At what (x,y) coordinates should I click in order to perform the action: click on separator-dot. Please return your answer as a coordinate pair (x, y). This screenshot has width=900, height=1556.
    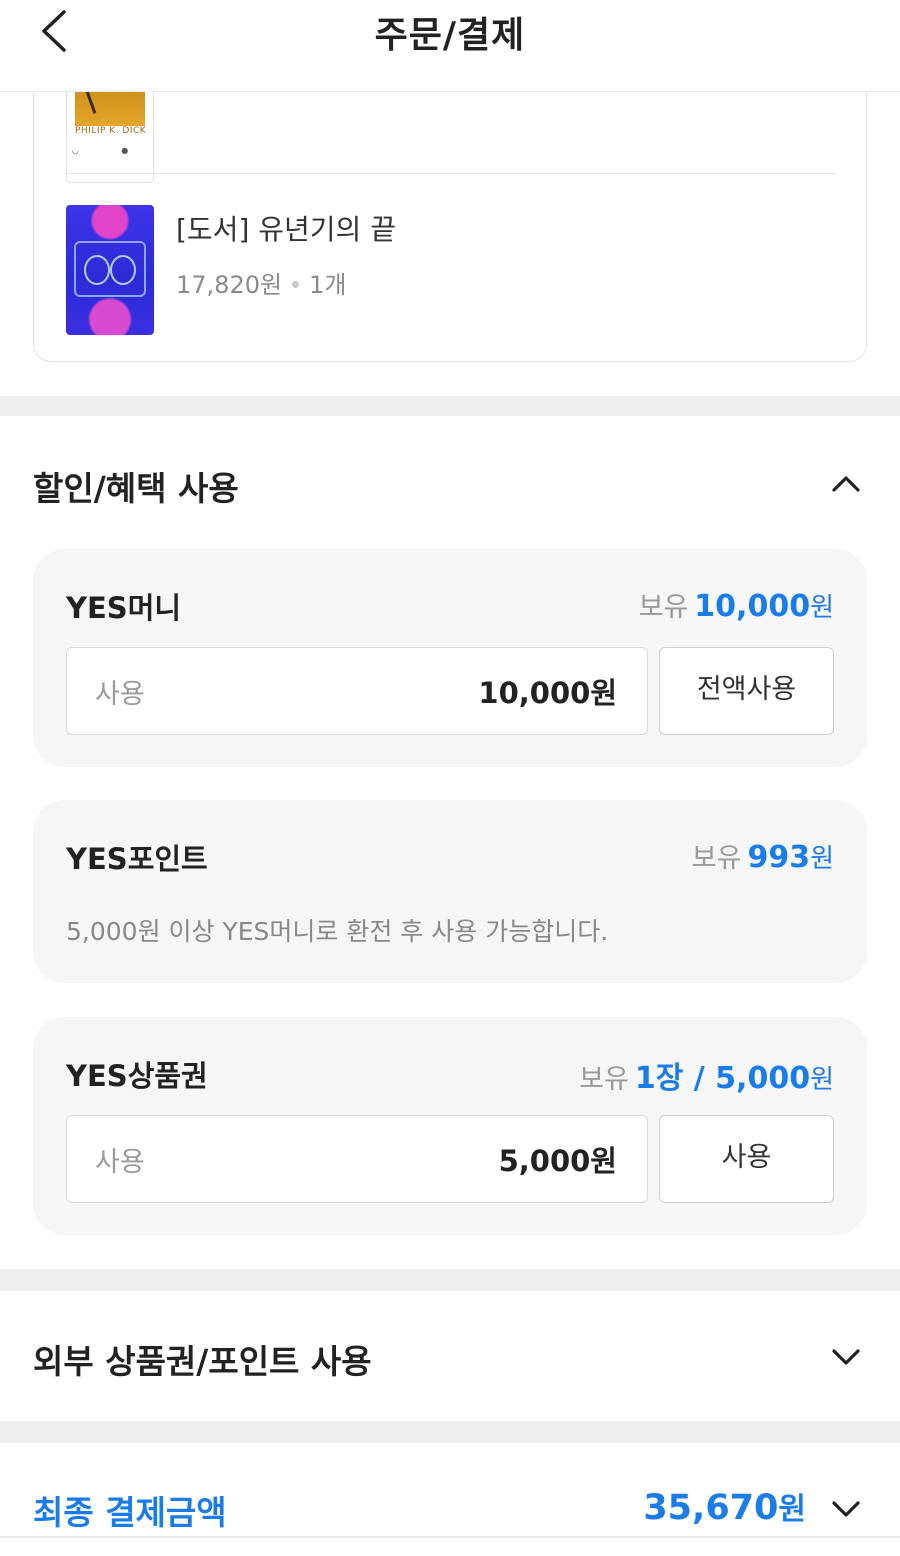
    Looking at the image, I should click on (296, 284).